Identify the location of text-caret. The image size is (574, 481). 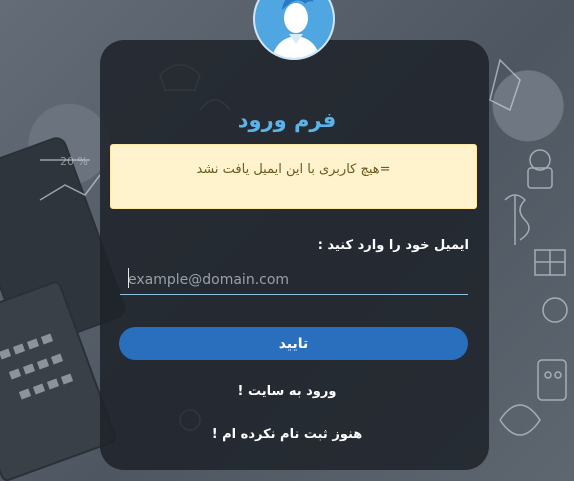
(128, 278).